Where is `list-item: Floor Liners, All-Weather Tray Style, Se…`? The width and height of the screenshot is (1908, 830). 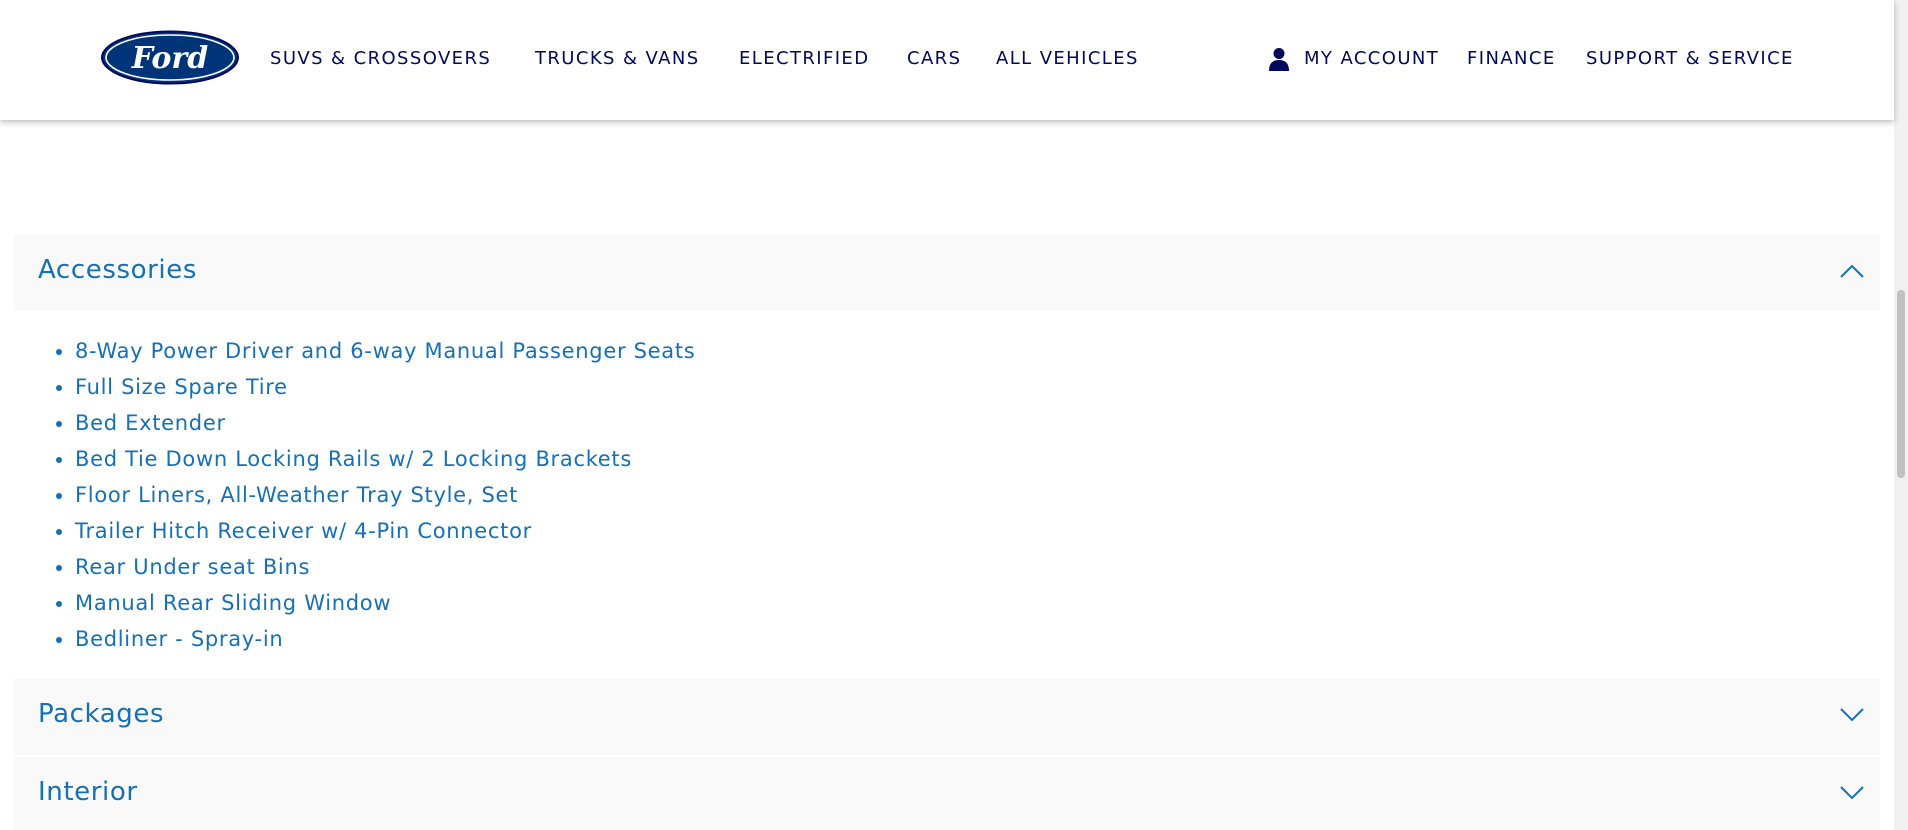
list-item: Floor Liners, All-Weather Tray Style, Se… is located at coordinates (375, 500).